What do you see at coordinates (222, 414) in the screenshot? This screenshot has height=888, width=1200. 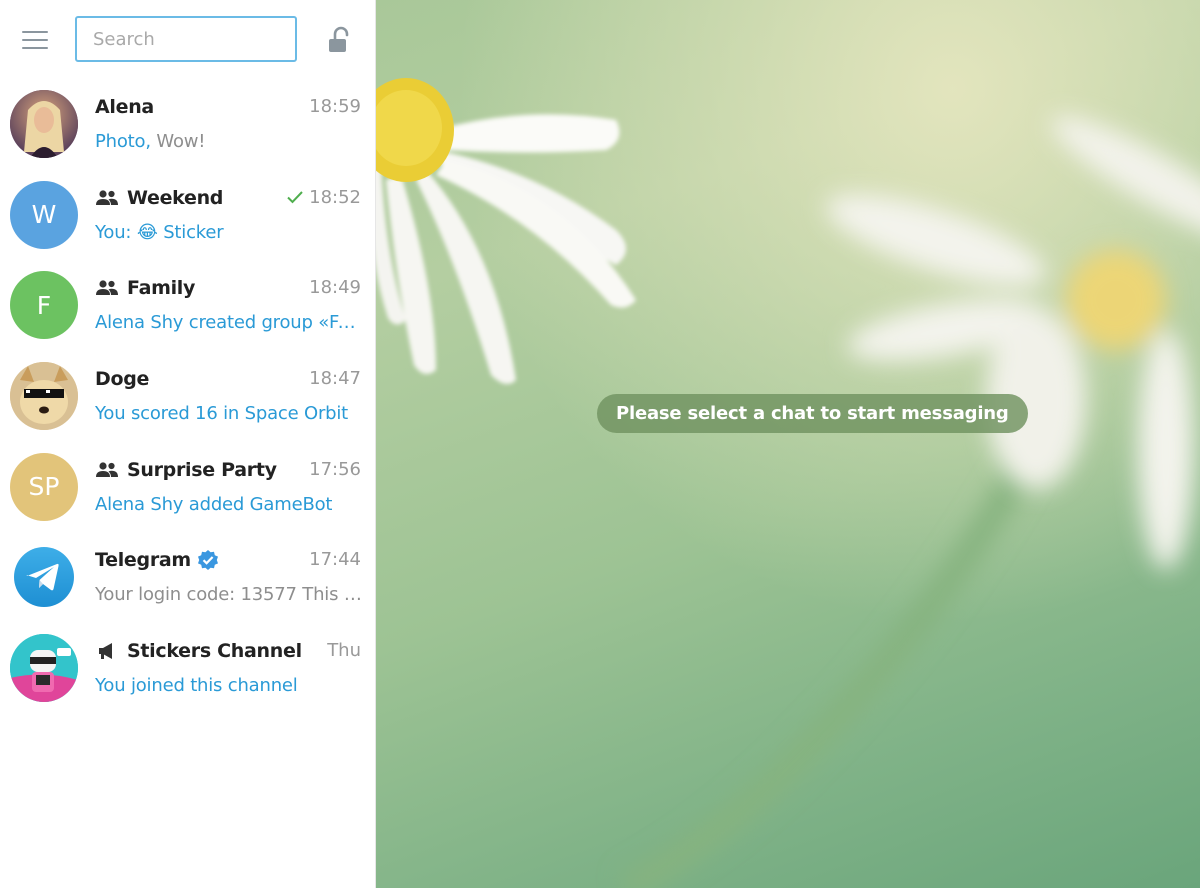 I see `chat-preview: You scored 16 in Space Orbit` at bounding box center [222, 414].